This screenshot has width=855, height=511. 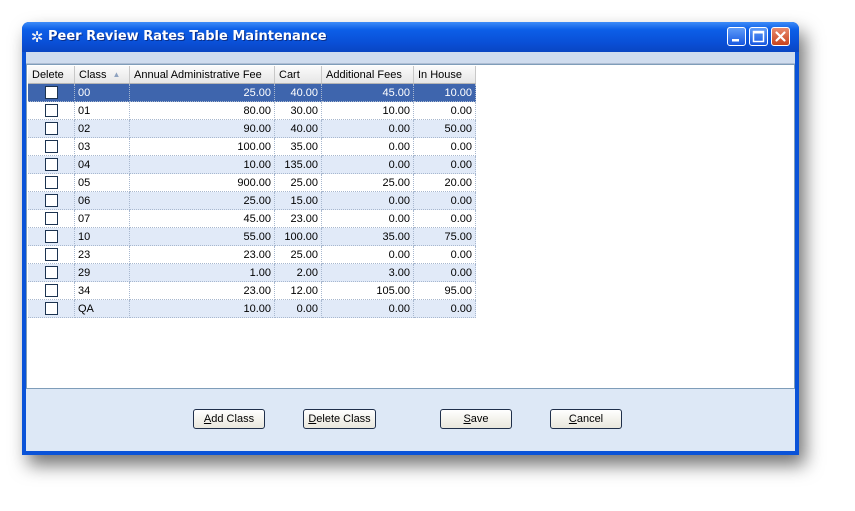 I want to click on table-row: 10 55.00 100.00 35.00 75.00, so click(x=252, y=236).